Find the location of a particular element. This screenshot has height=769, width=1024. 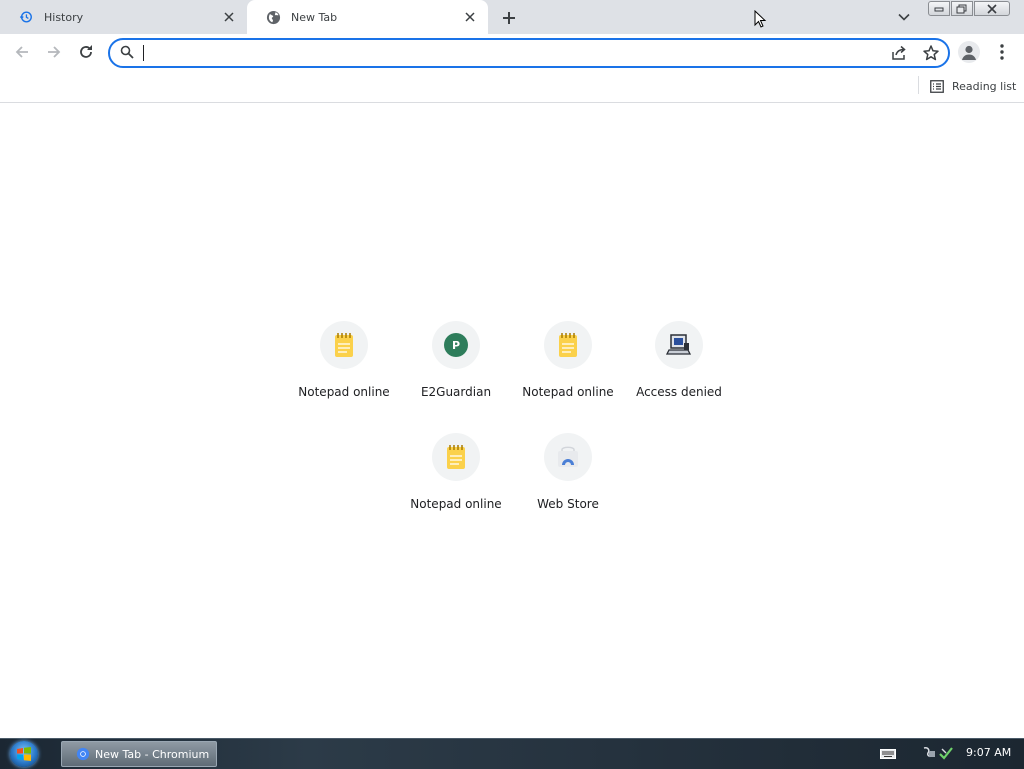

shortcut-tile: Access denied is located at coordinates (679, 371).